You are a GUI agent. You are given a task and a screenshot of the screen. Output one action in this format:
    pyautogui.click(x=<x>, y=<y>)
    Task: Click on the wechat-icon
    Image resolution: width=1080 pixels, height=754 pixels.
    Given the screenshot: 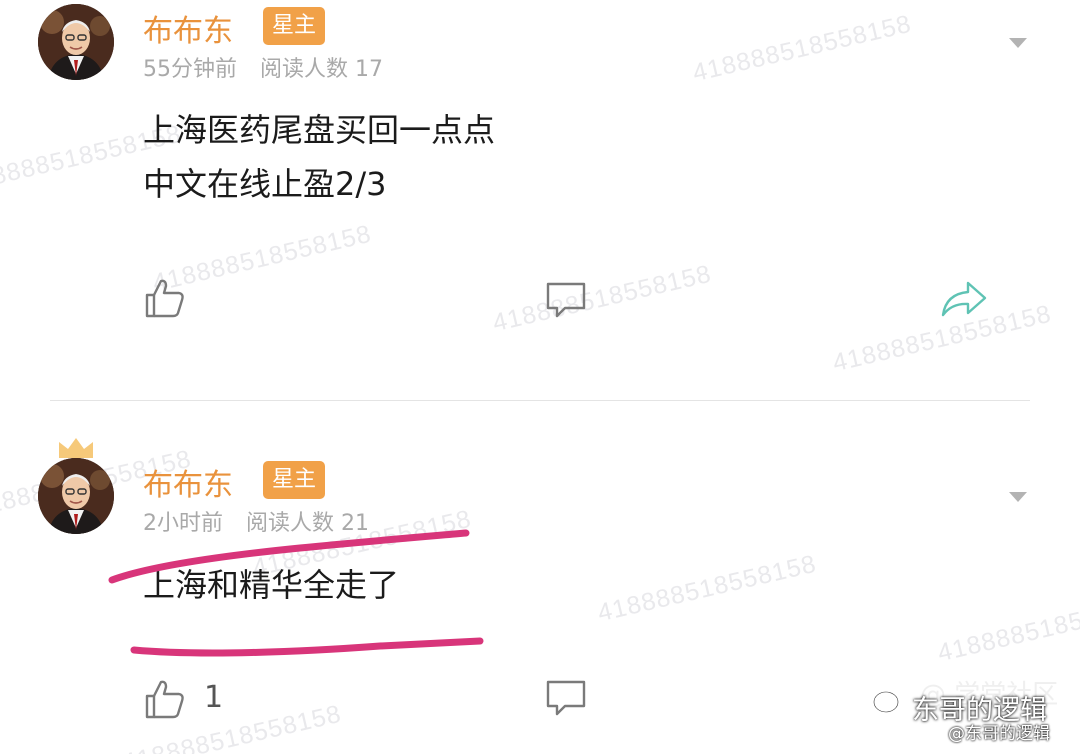 What is the action you would take?
    pyautogui.click(x=890, y=704)
    